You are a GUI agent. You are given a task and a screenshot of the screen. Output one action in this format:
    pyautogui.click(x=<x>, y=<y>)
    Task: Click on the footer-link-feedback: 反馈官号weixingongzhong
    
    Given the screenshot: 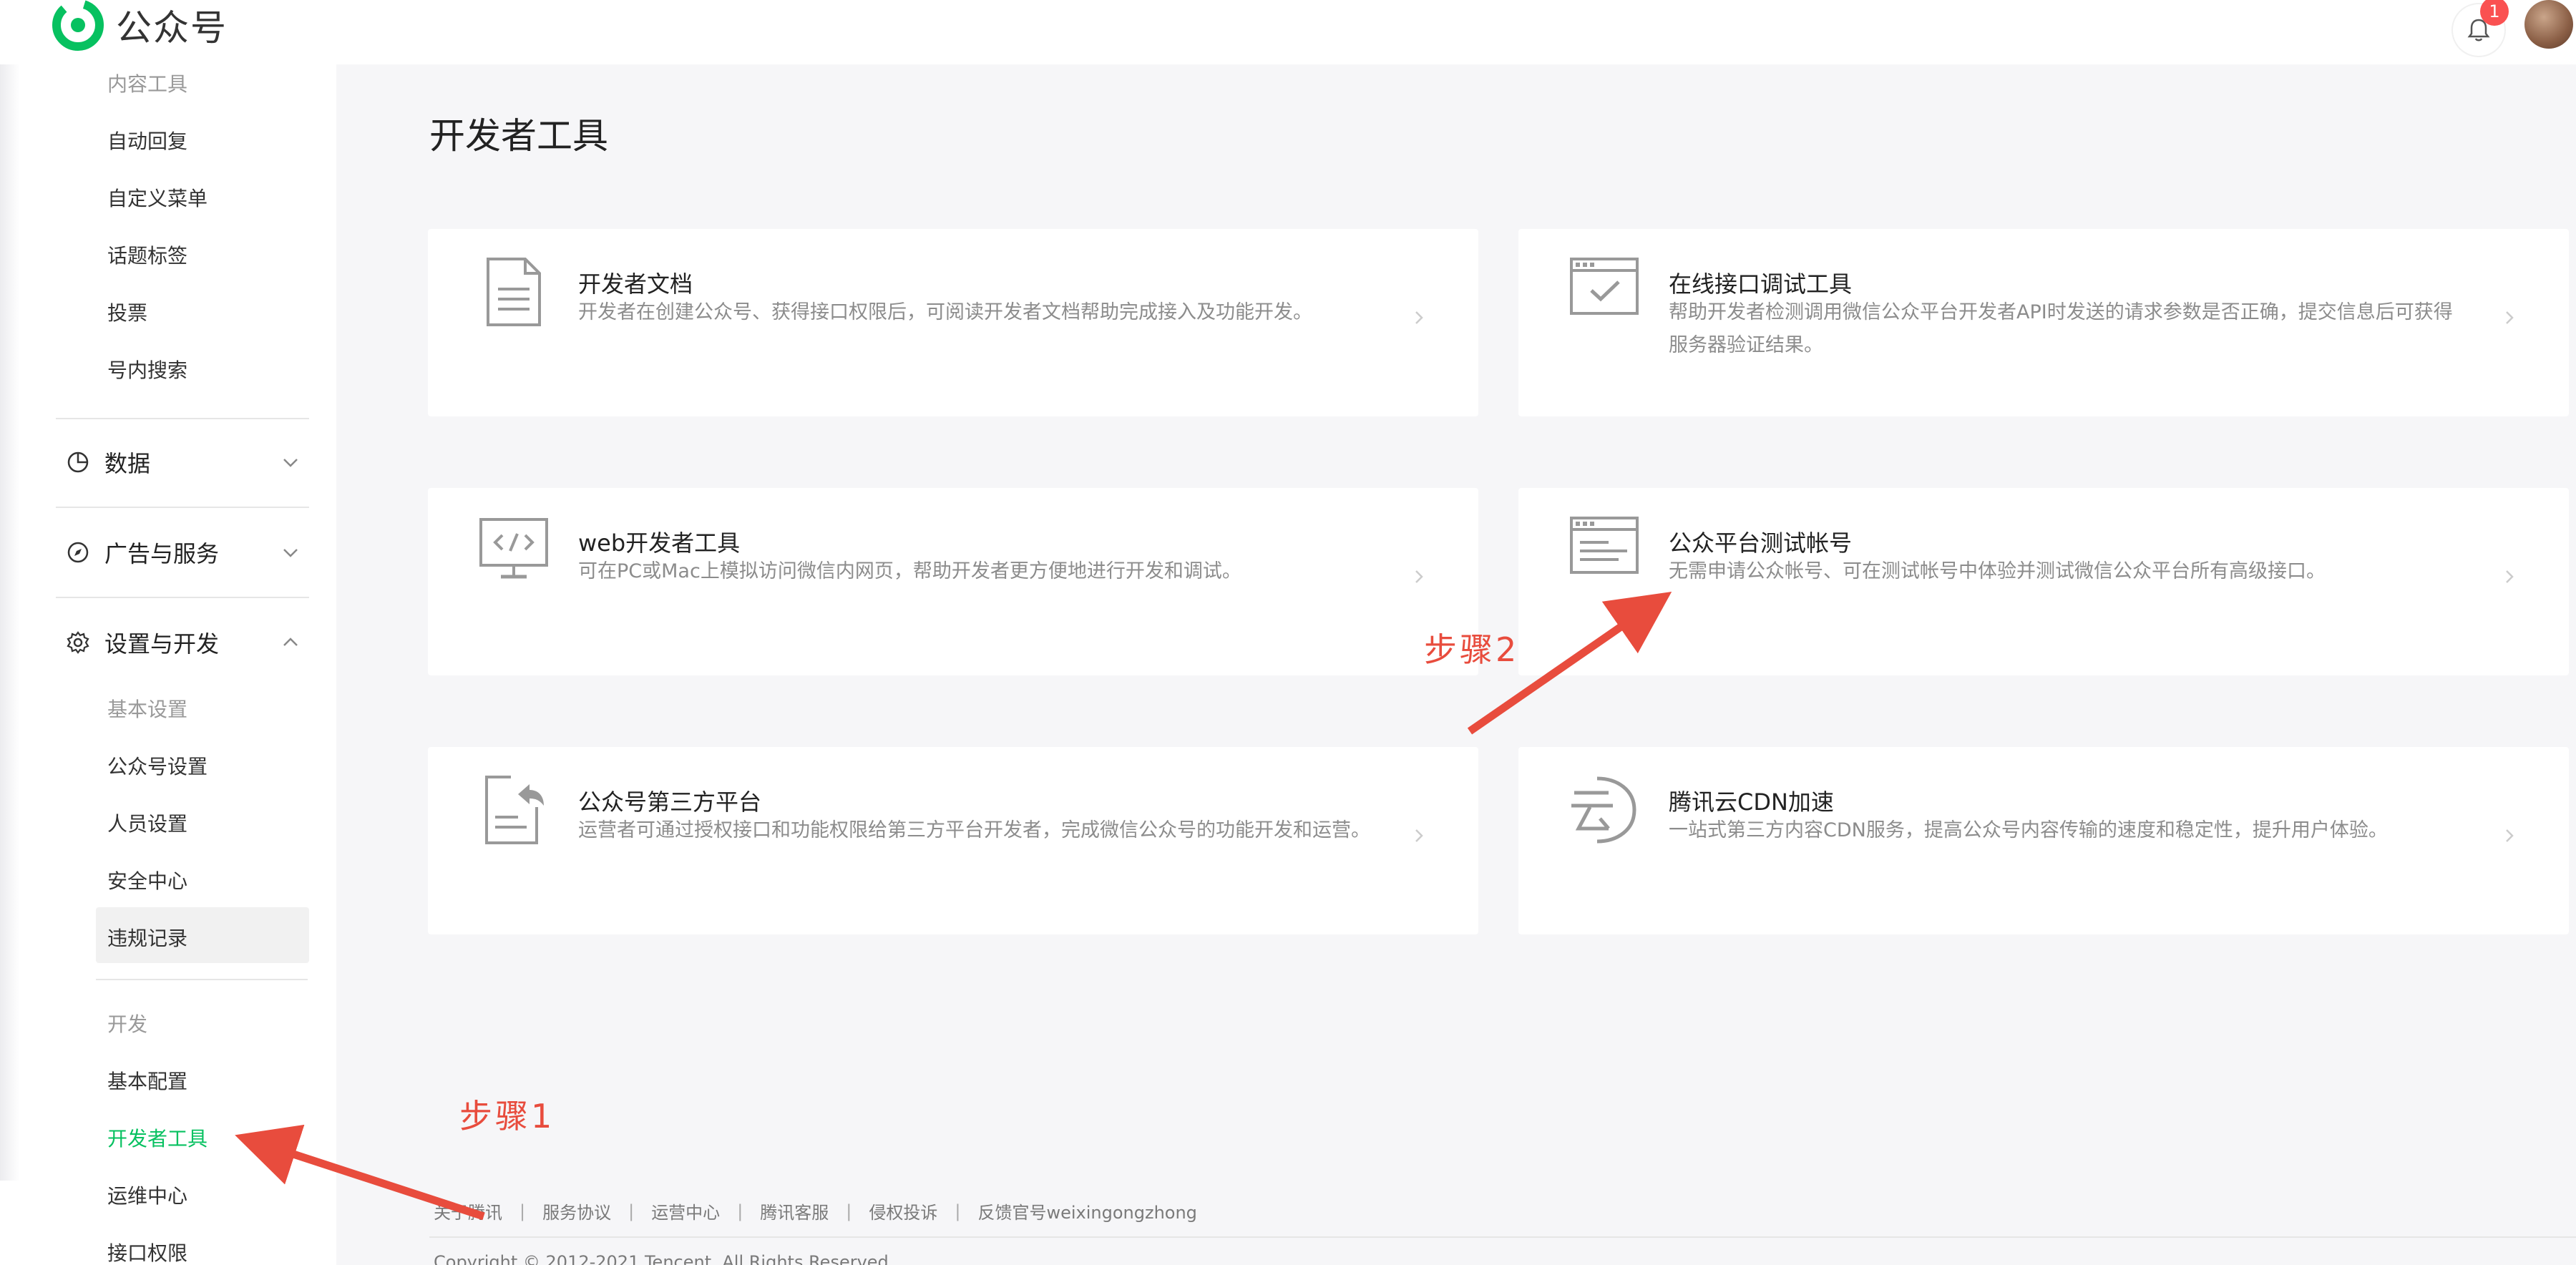 What is the action you would take?
    pyautogui.click(x=1086, y=1211)
    